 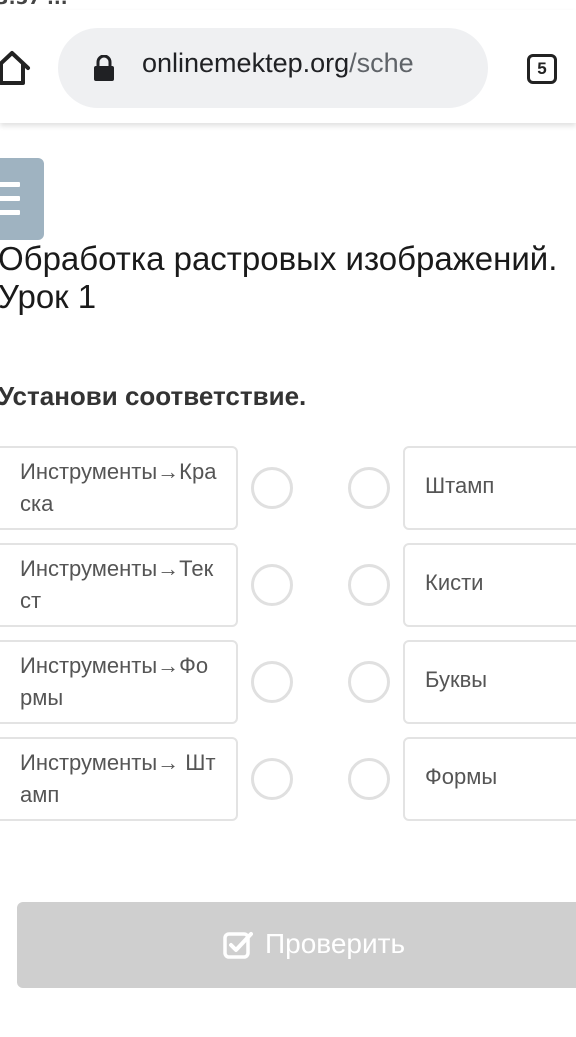 I want to click on url-text: onlinemektep.org/sche, so click(x=278, y=63).